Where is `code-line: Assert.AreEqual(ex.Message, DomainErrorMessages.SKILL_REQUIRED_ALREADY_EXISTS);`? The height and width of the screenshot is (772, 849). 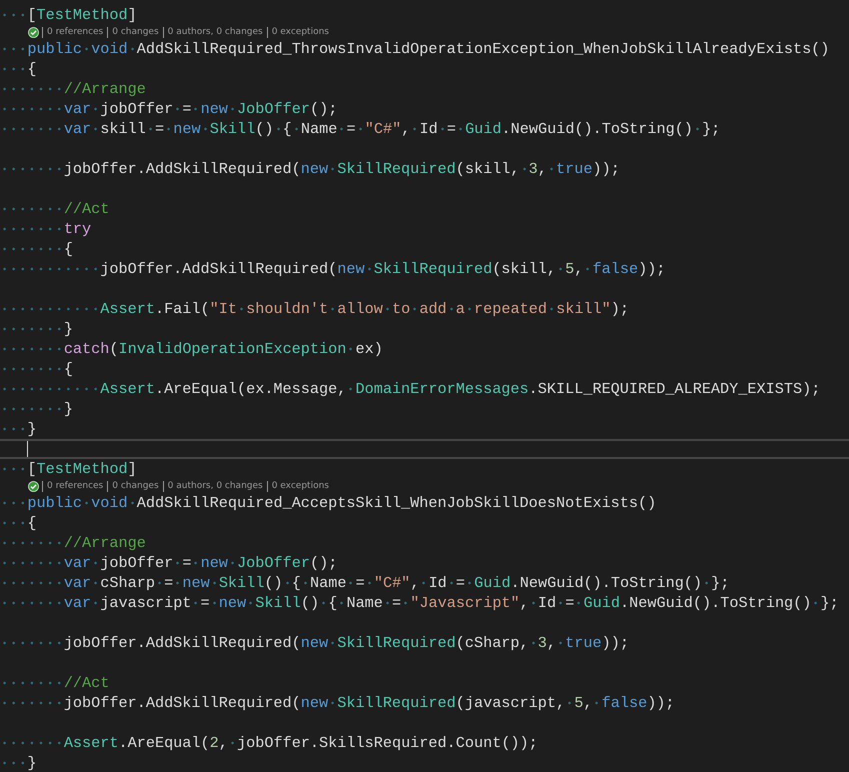
code-line: Assert.AreEqual(ex.Message, DomainErrorMessages.SKILL_REQUIRED_ALREADY_EXISTS); is located at coordinates (410, 389).